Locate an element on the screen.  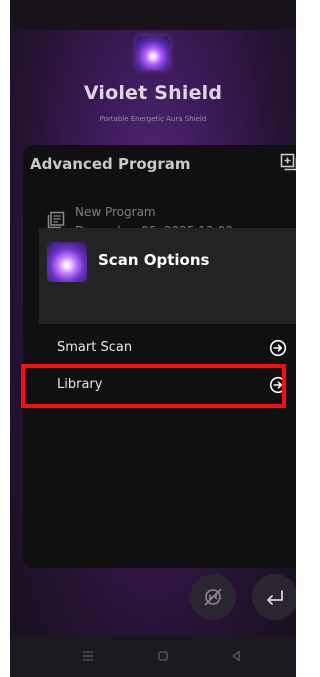
document-list-icon is located at coordinates (56, 220).